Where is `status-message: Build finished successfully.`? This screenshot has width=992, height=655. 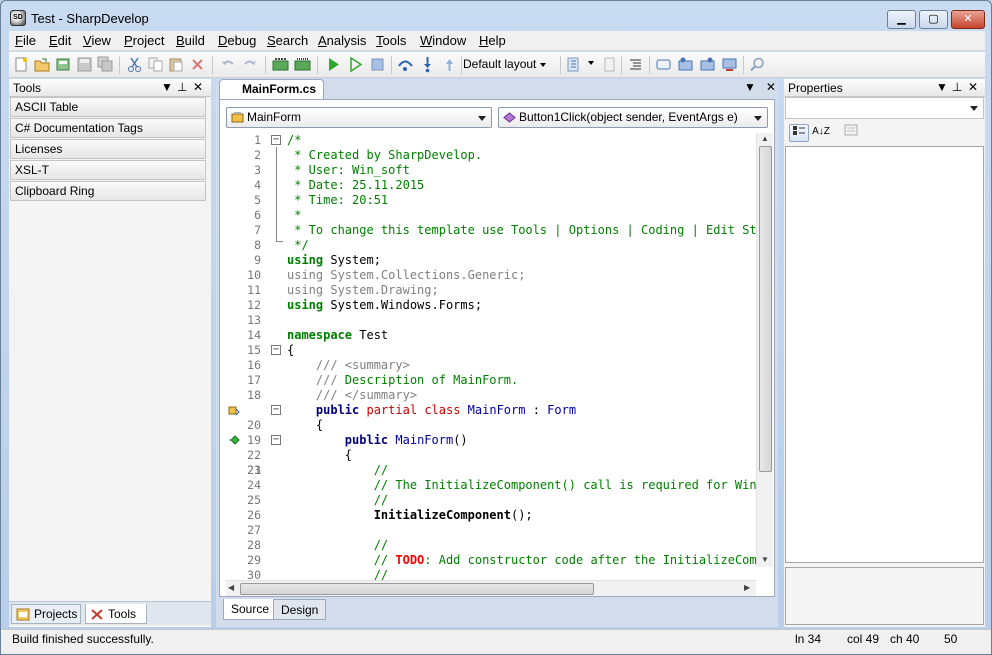
status-message: Build finished successfully. is located at coordinates (83, 639).